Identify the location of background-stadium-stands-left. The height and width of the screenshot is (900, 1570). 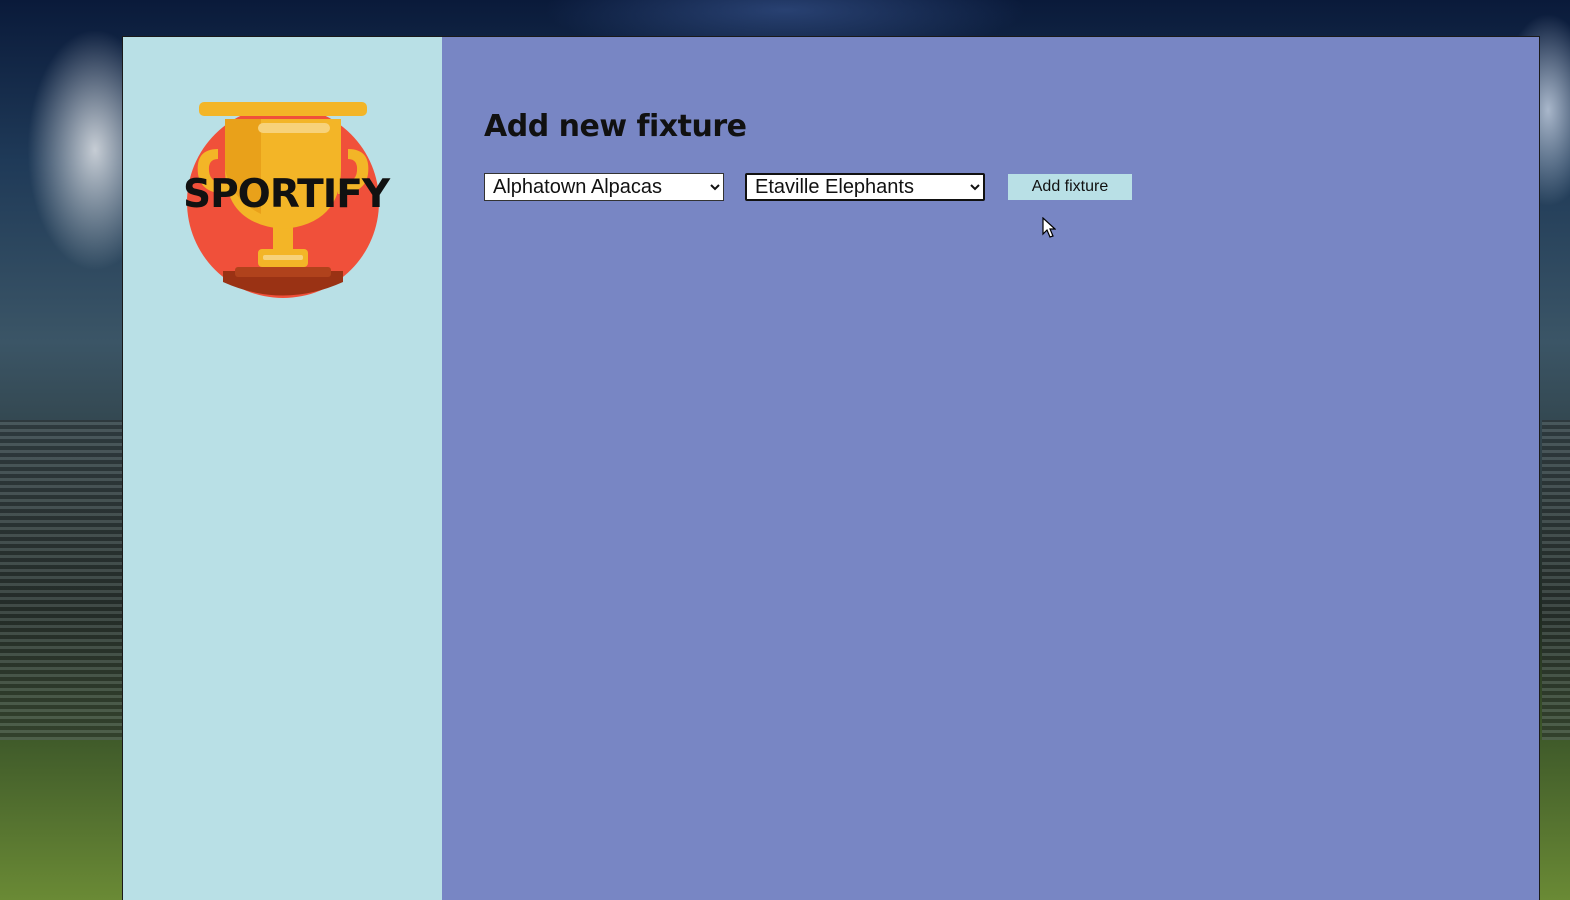
(61, 580).